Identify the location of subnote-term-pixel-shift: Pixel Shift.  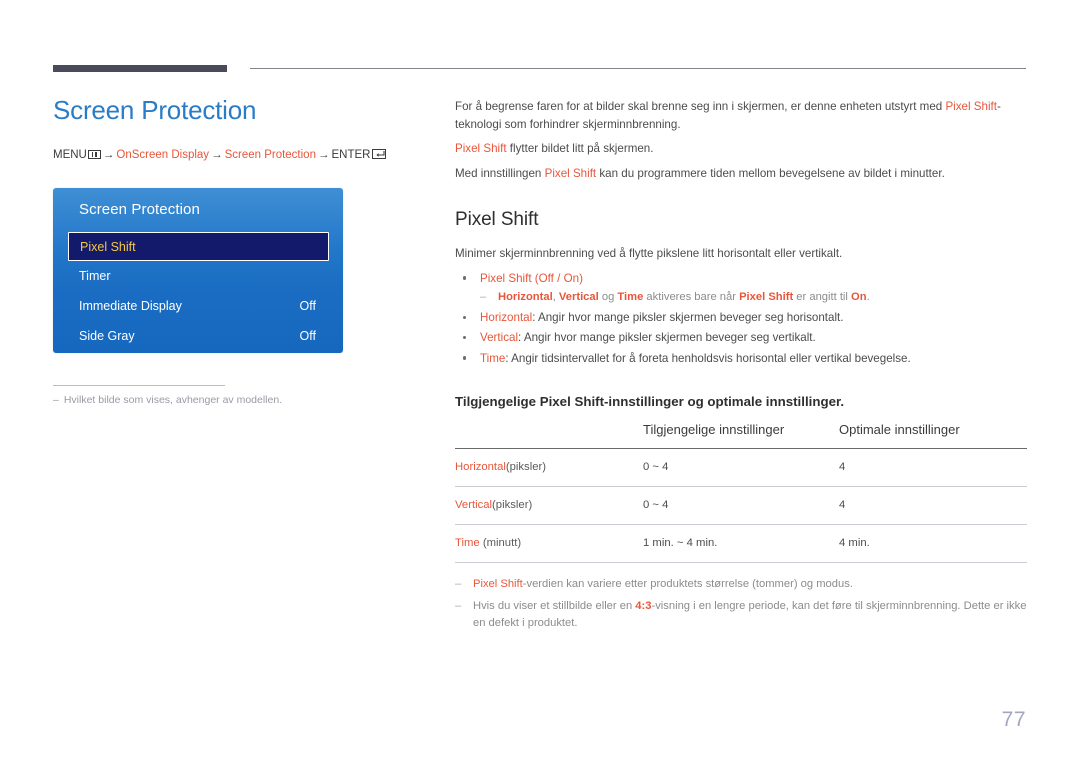
(766, 297).